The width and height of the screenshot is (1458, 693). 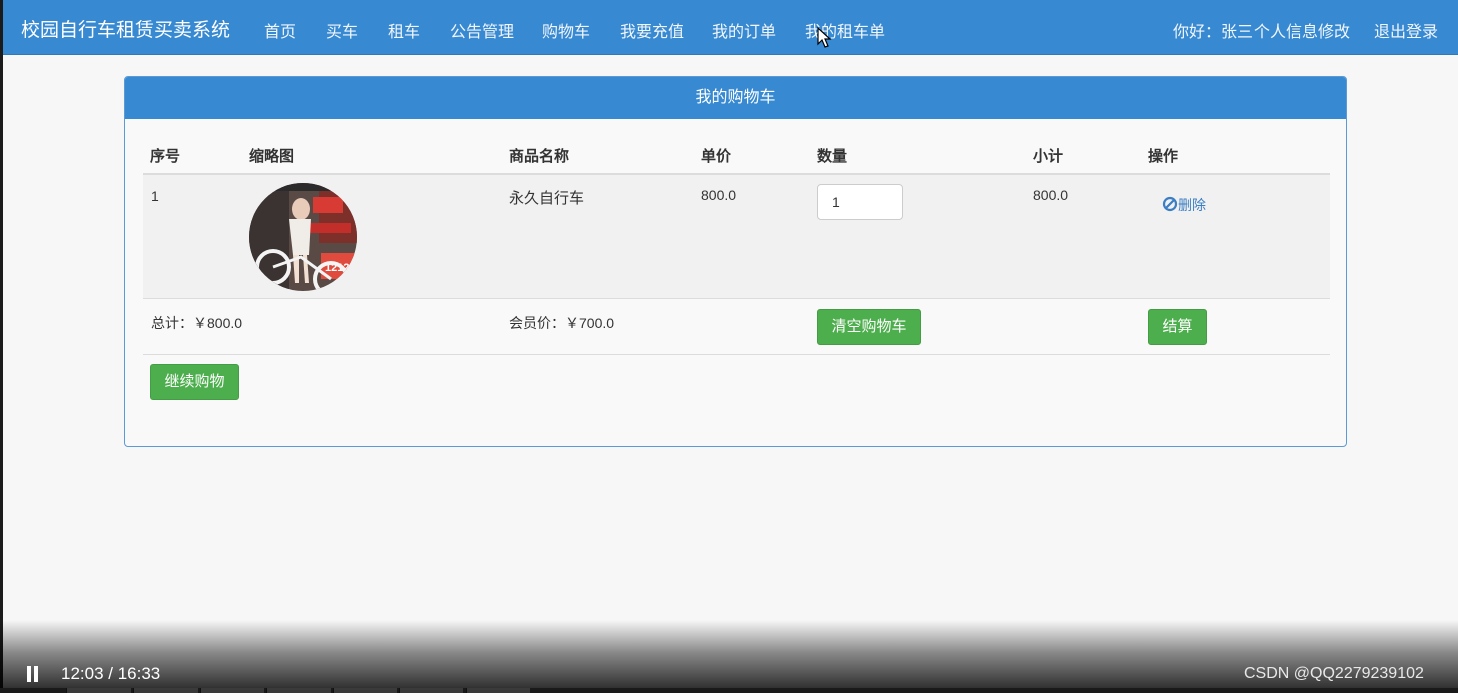 What do you see at coordinates (280, 30) in the screenshot?
I see `nav-home: 首页` at bounding box center [280, 30].